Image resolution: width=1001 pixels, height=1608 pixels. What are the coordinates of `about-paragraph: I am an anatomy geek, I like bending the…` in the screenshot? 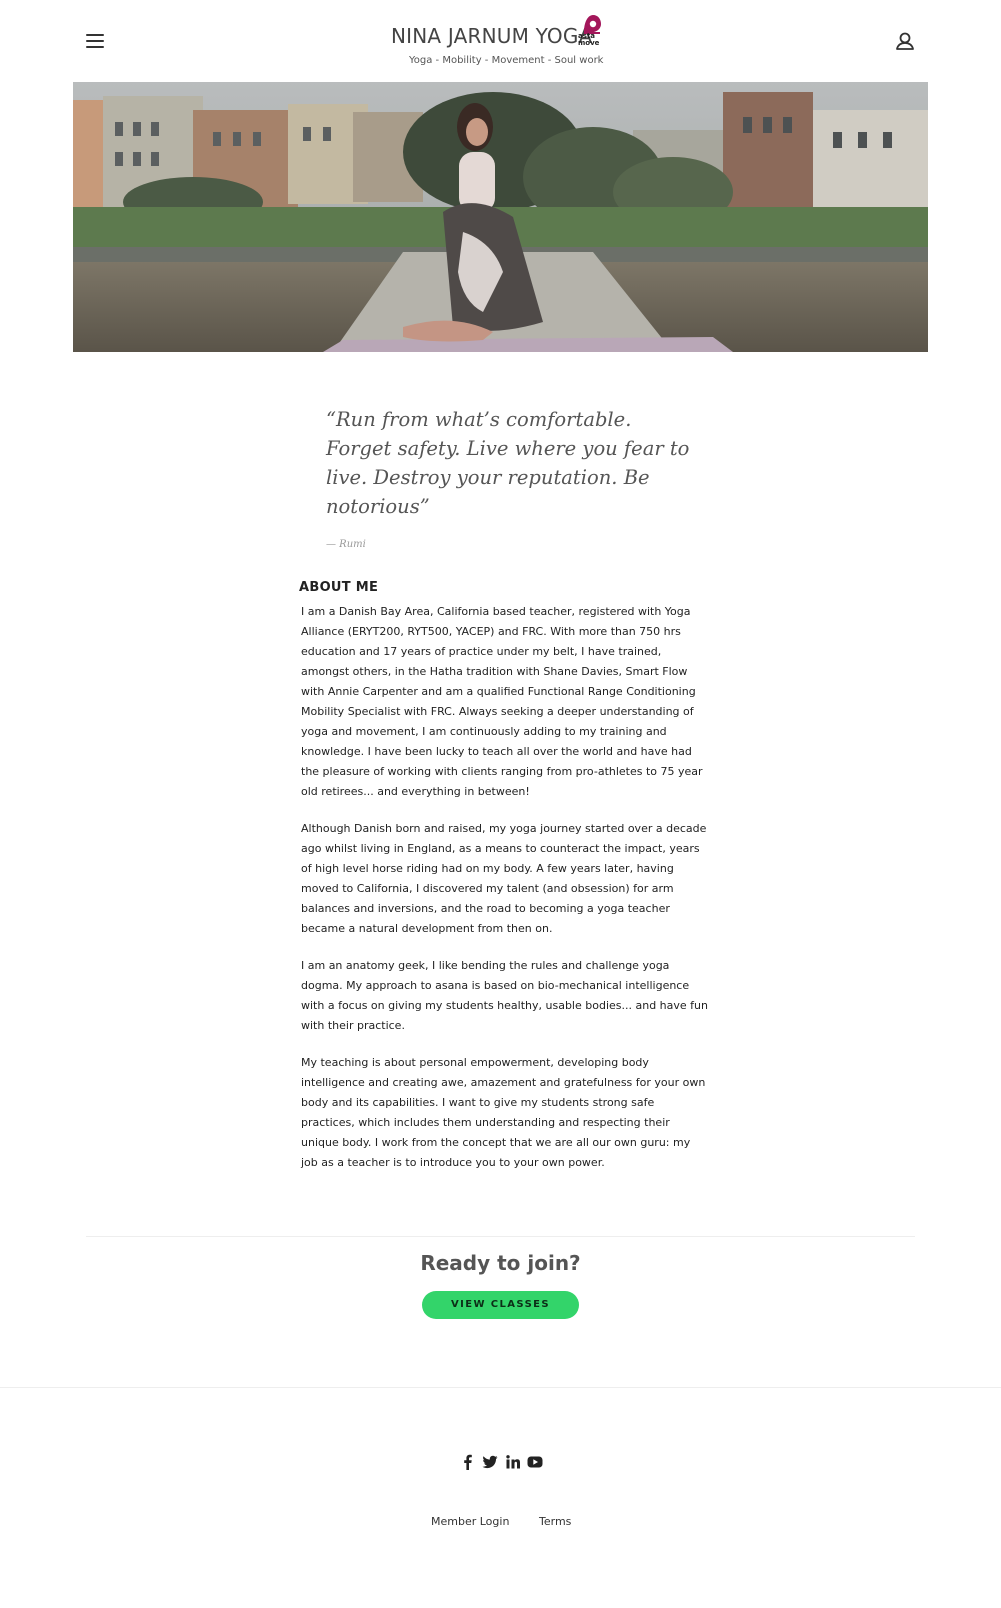 It's located at (504, 995).